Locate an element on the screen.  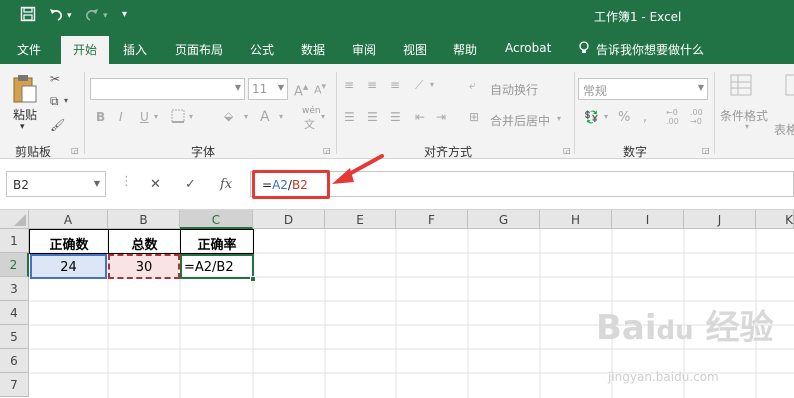
tell-me-search: 告诉我你想要做什么 is located at coordinates (650, 49).